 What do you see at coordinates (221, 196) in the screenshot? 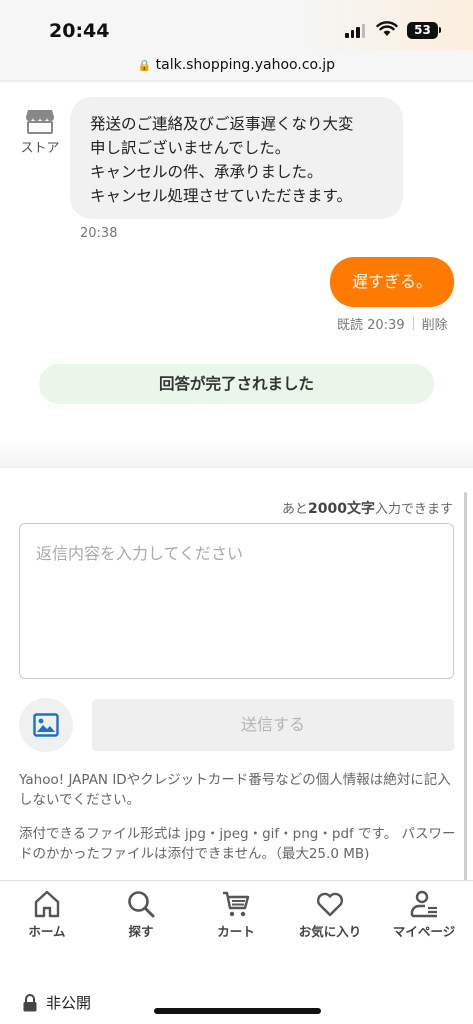
I see `store-message-line: キャンセル処理させていただきます。` at bounding box center [221, 196].